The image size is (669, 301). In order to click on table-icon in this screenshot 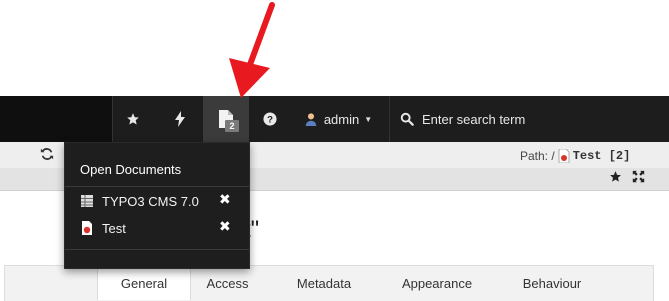, I will do `click(87, 201)`.